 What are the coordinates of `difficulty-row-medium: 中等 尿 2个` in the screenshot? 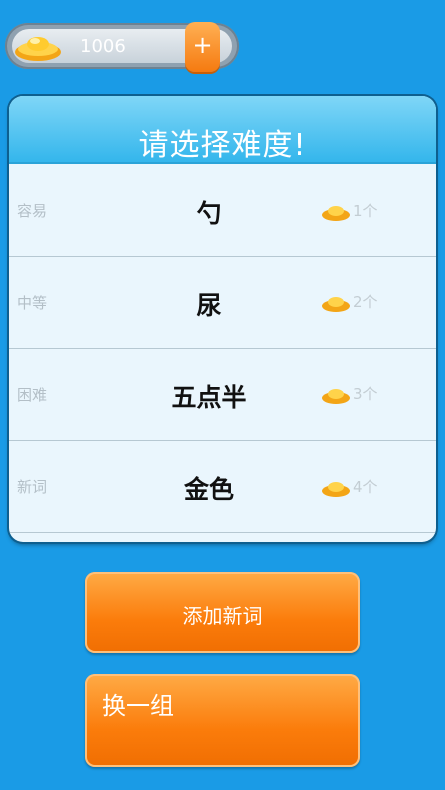 It's located at (222, 302).